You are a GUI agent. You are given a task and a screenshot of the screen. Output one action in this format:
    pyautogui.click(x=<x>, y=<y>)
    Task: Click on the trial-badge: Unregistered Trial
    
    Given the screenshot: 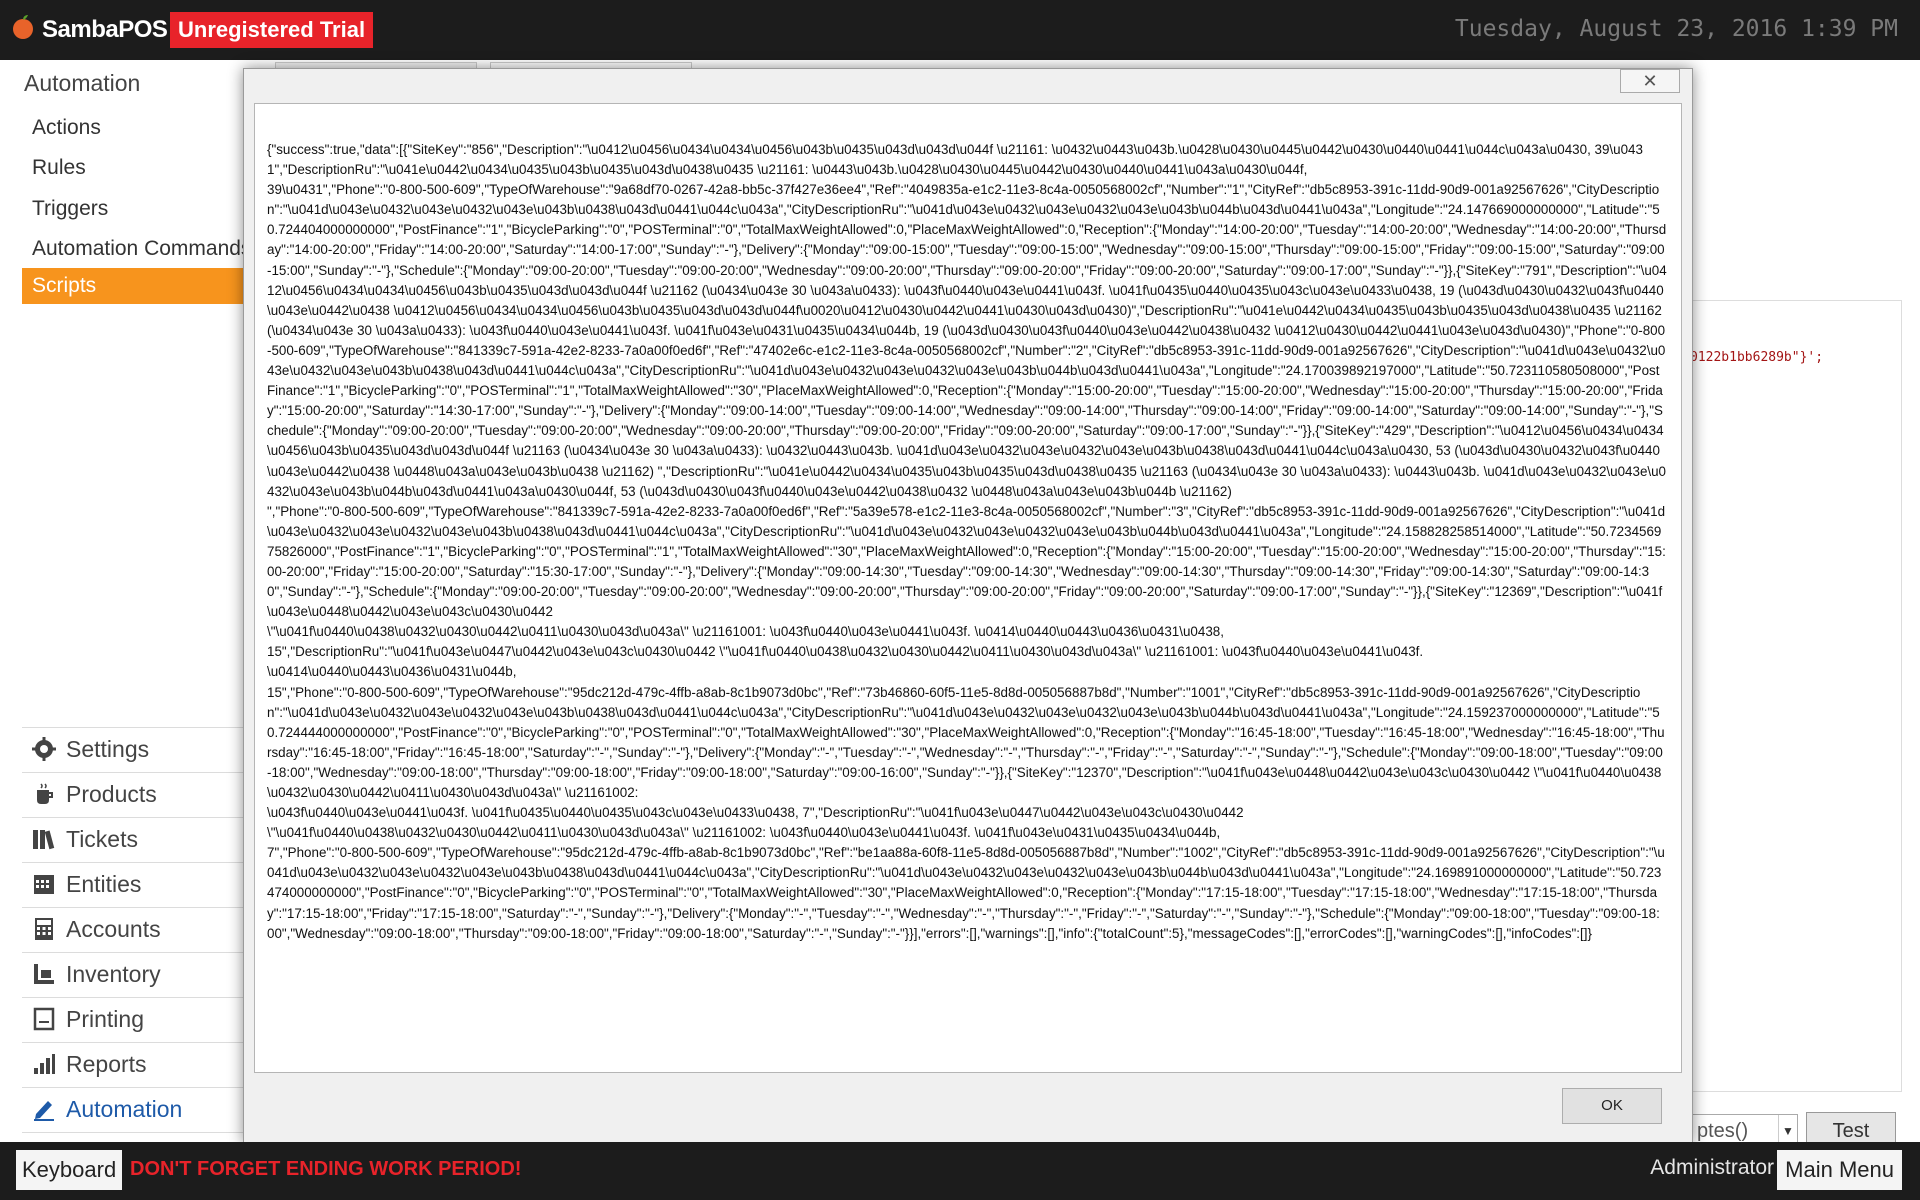 What is the action you would take?
    pyautogui.click(x=272, y=30)
    